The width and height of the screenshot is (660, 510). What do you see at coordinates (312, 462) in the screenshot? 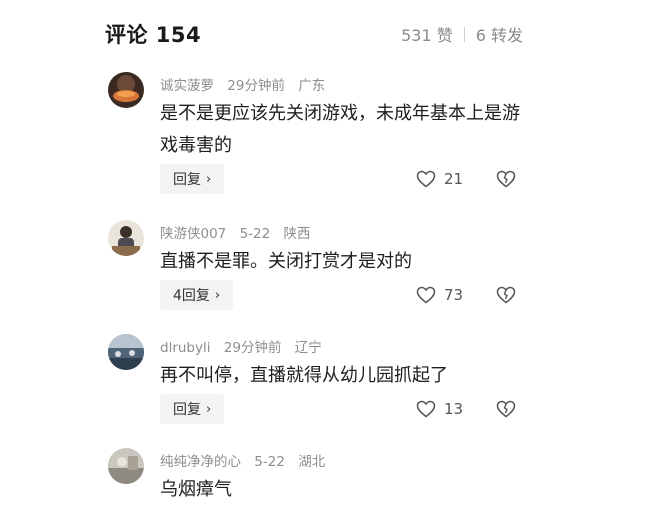
I see `comment-location: 湖北` at bounding box center [312, 462].